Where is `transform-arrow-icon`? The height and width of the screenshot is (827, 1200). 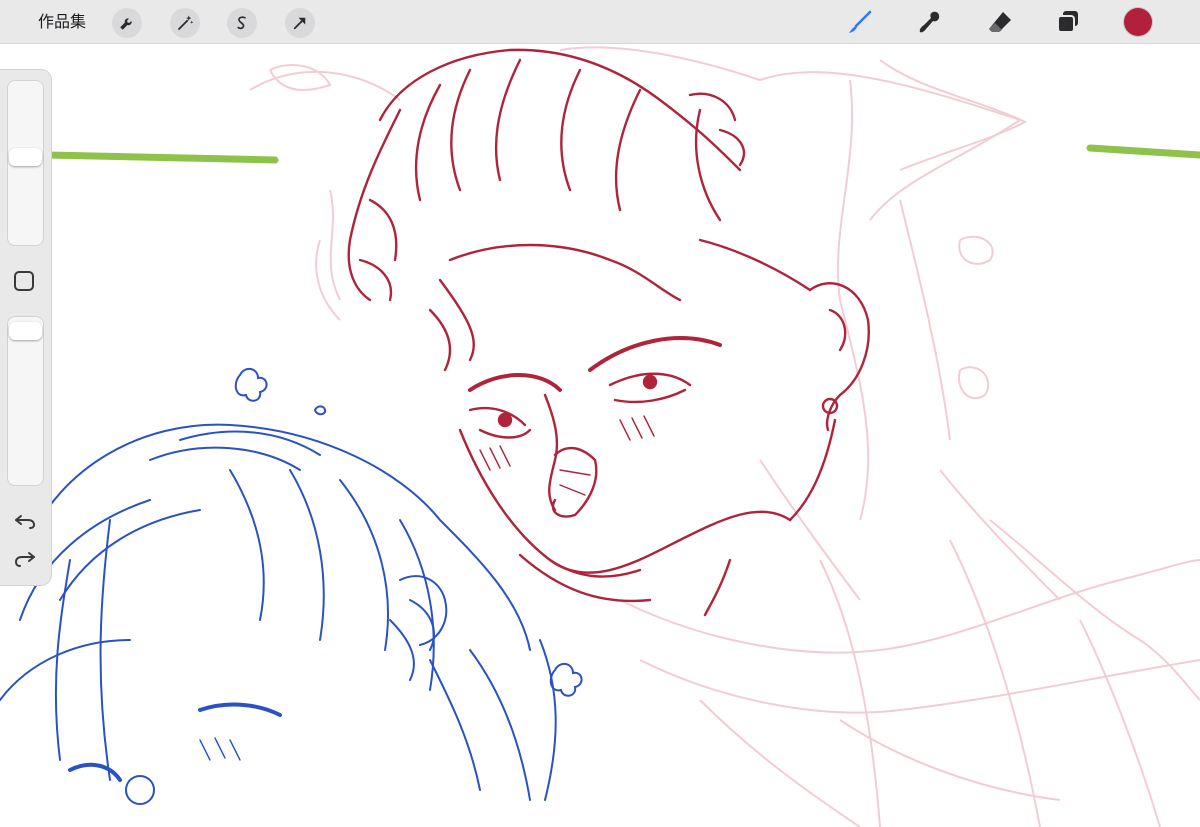
transform-arrow-icon is located at coordinates (299, 23).